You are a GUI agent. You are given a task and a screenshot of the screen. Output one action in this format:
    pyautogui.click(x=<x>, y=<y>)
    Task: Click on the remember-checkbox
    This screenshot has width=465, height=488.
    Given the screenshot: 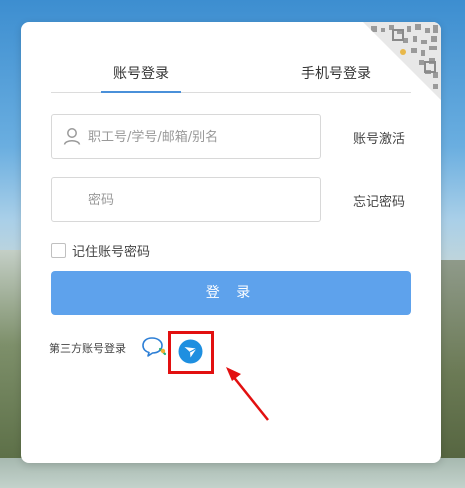 What is the action you would take?
    pyautogui.click(x=58, y=250)
    